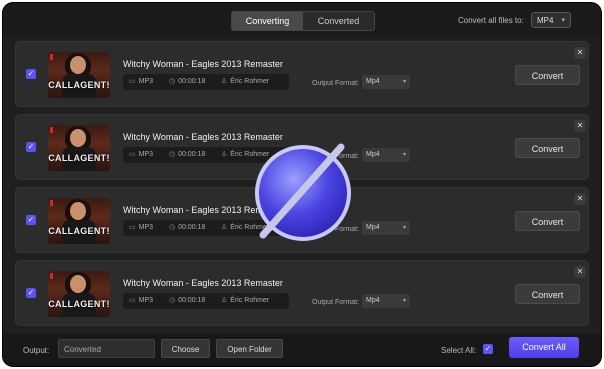 The height and width of the screenshot is (369, 604). What do you see at coordinates (36, 350) in the screenshot?
I see `output-label: Output:` at bounding box center [36, 350].